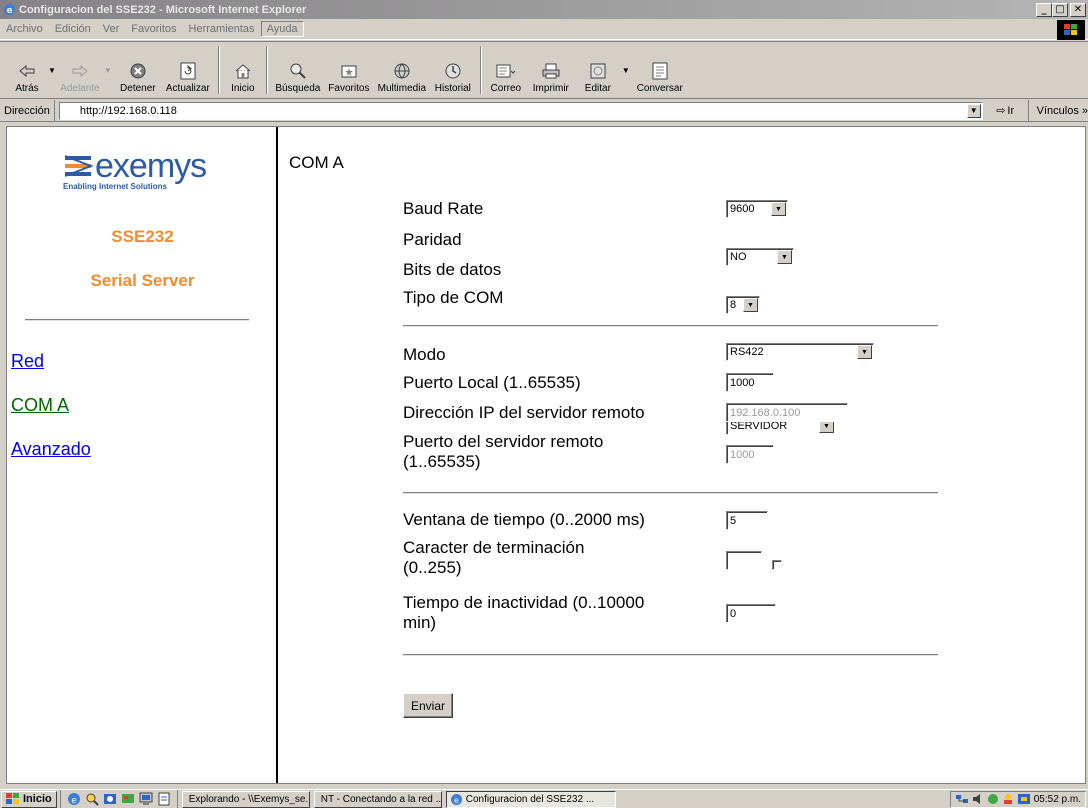  What do you see at coordinates (597, 88) in the screenshot?
I see `edit-label: Editar` at bounding box center [597, 88].